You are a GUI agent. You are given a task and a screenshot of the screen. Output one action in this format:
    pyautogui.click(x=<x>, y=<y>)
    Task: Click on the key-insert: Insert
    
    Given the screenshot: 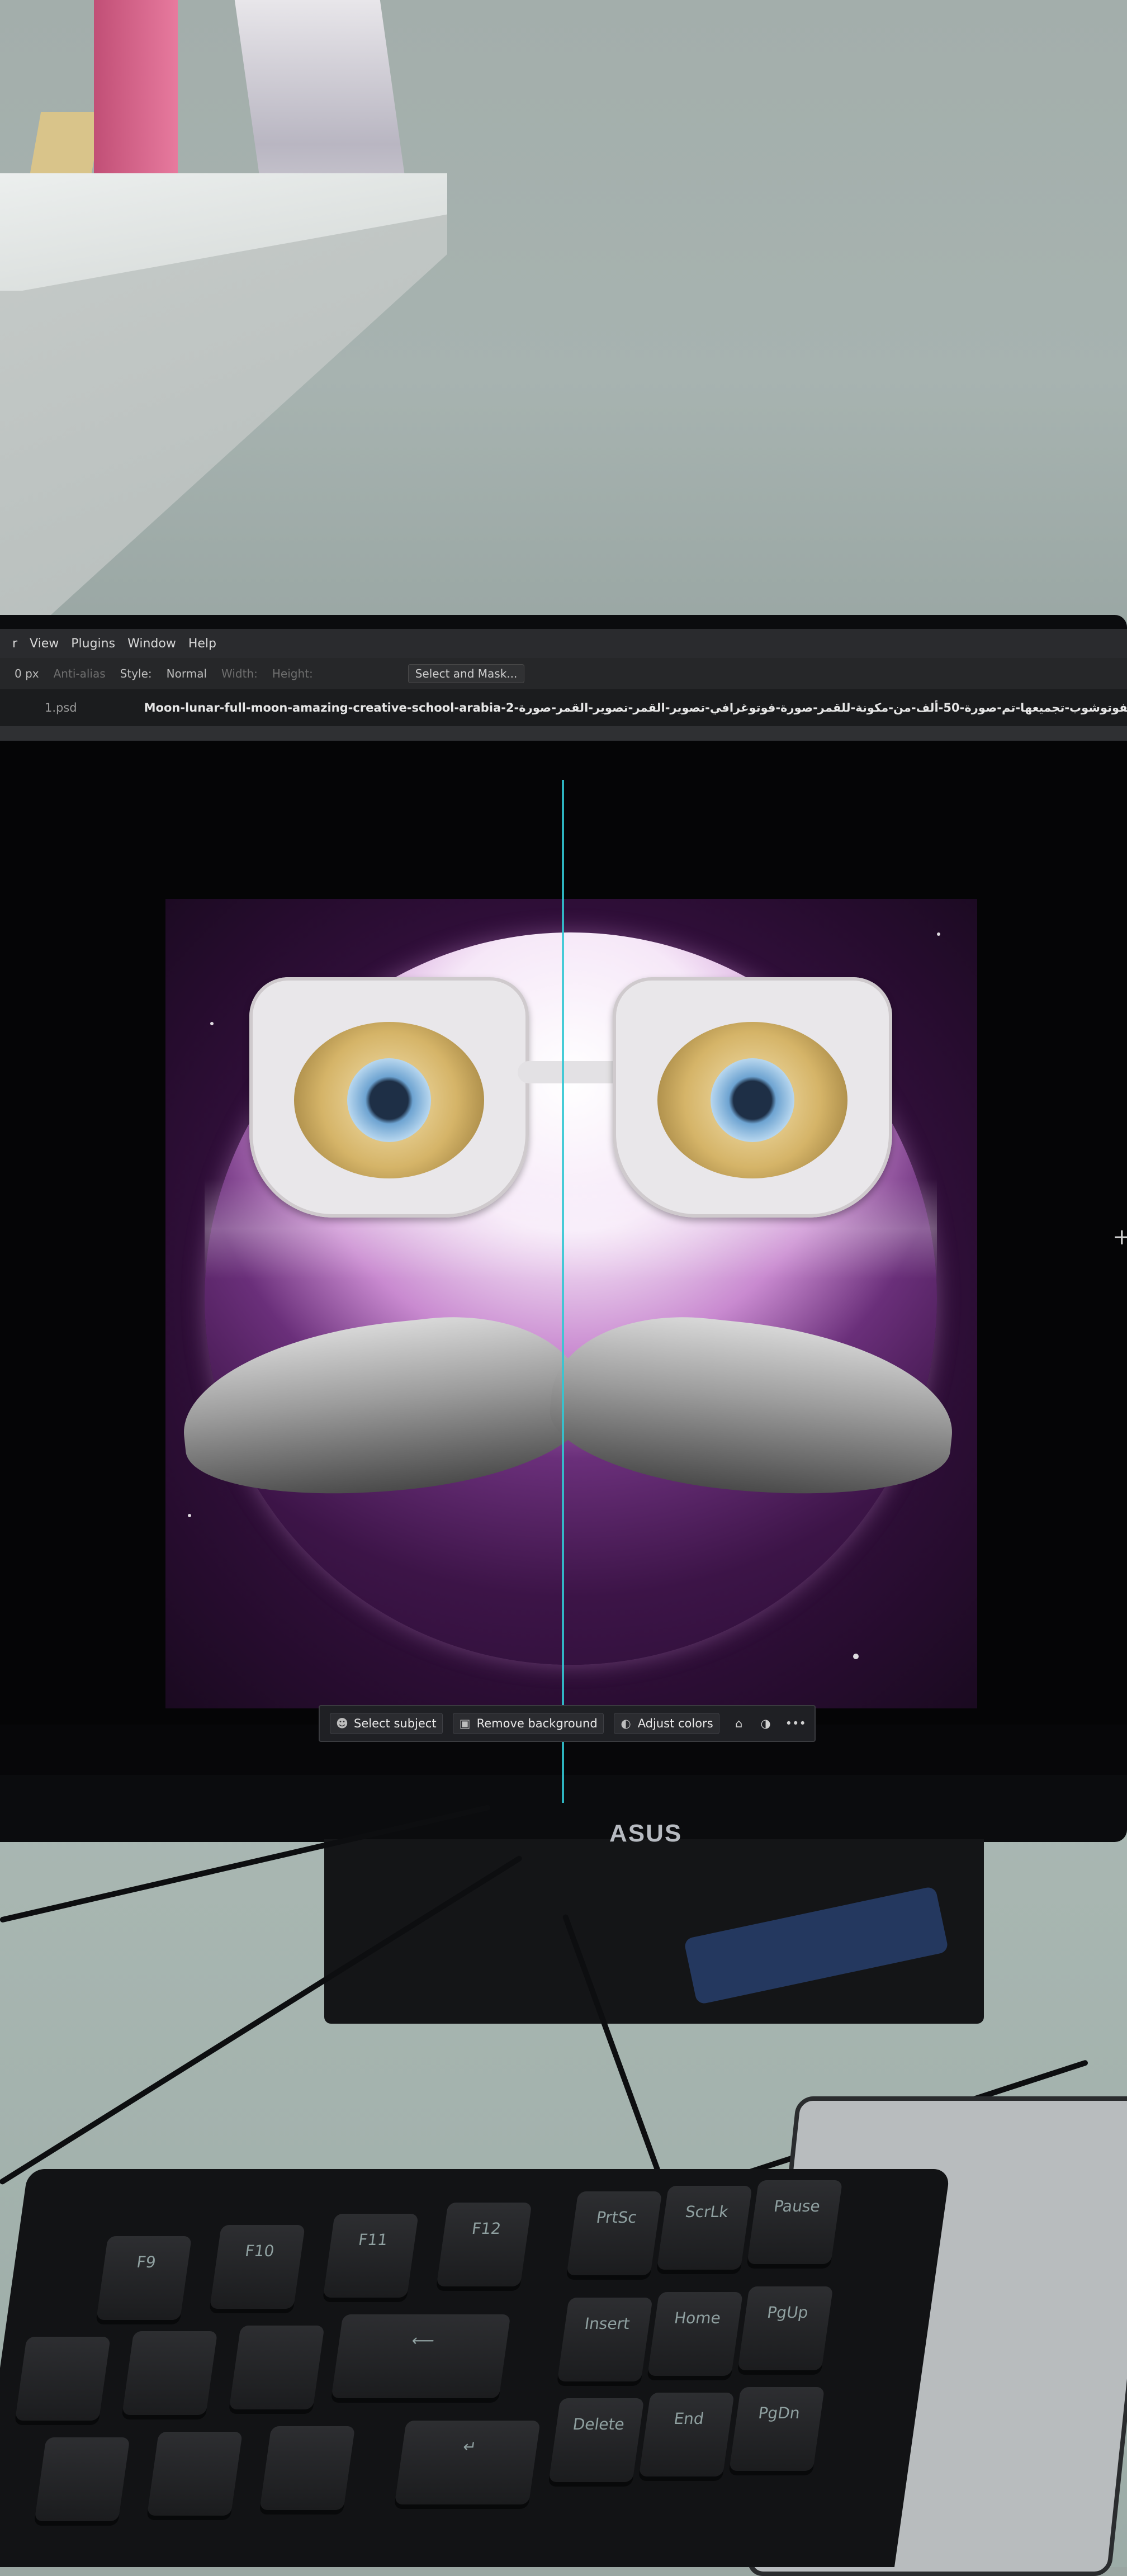 What is the action you would take?
    pyautogui.click(x=605, y=2339)
    